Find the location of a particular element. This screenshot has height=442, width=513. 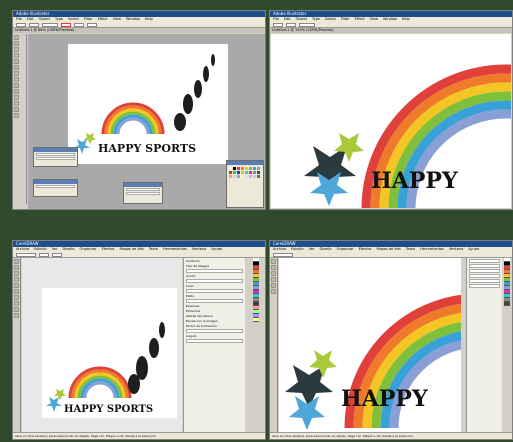

drawing-area: HAPPY SPORTS is located at coordinates (102, 346).